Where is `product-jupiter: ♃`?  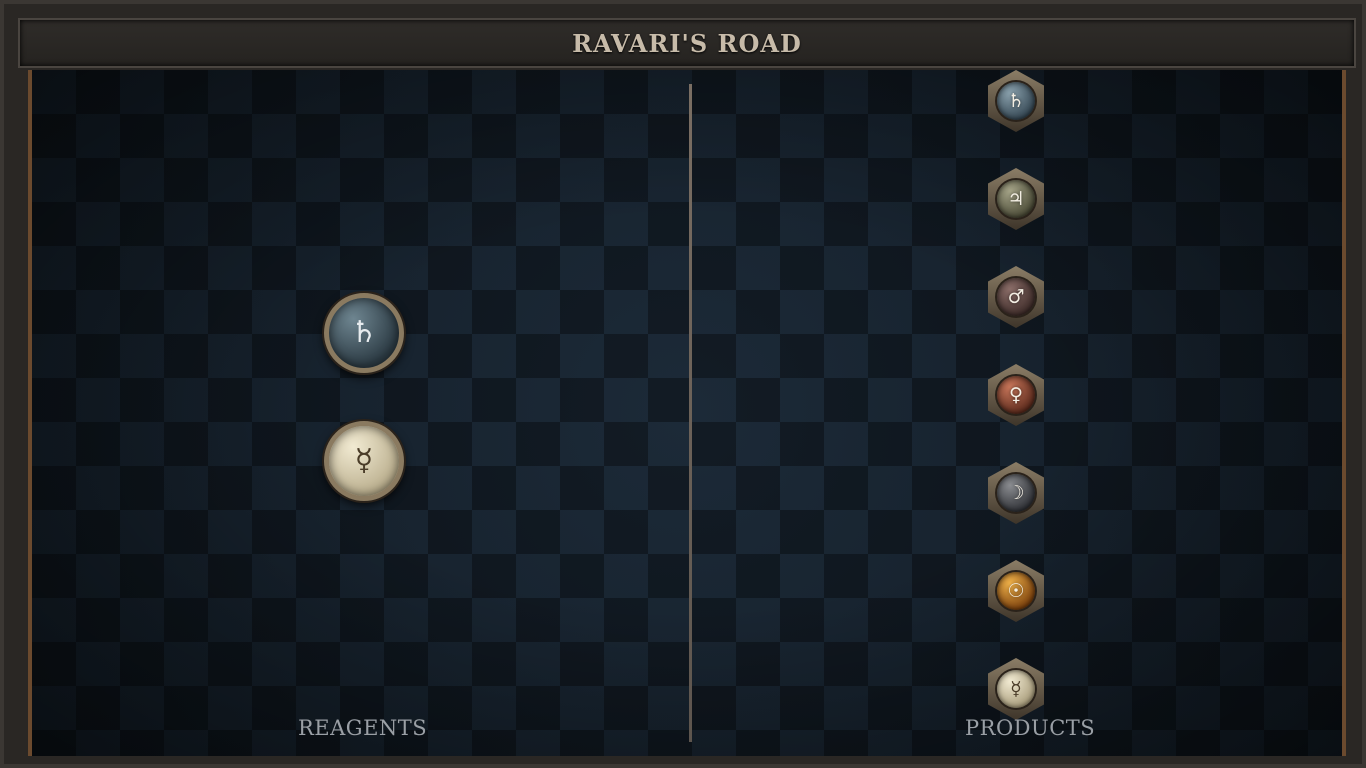 product-jupiter: ♃ is located at coordinates (1016, 199).